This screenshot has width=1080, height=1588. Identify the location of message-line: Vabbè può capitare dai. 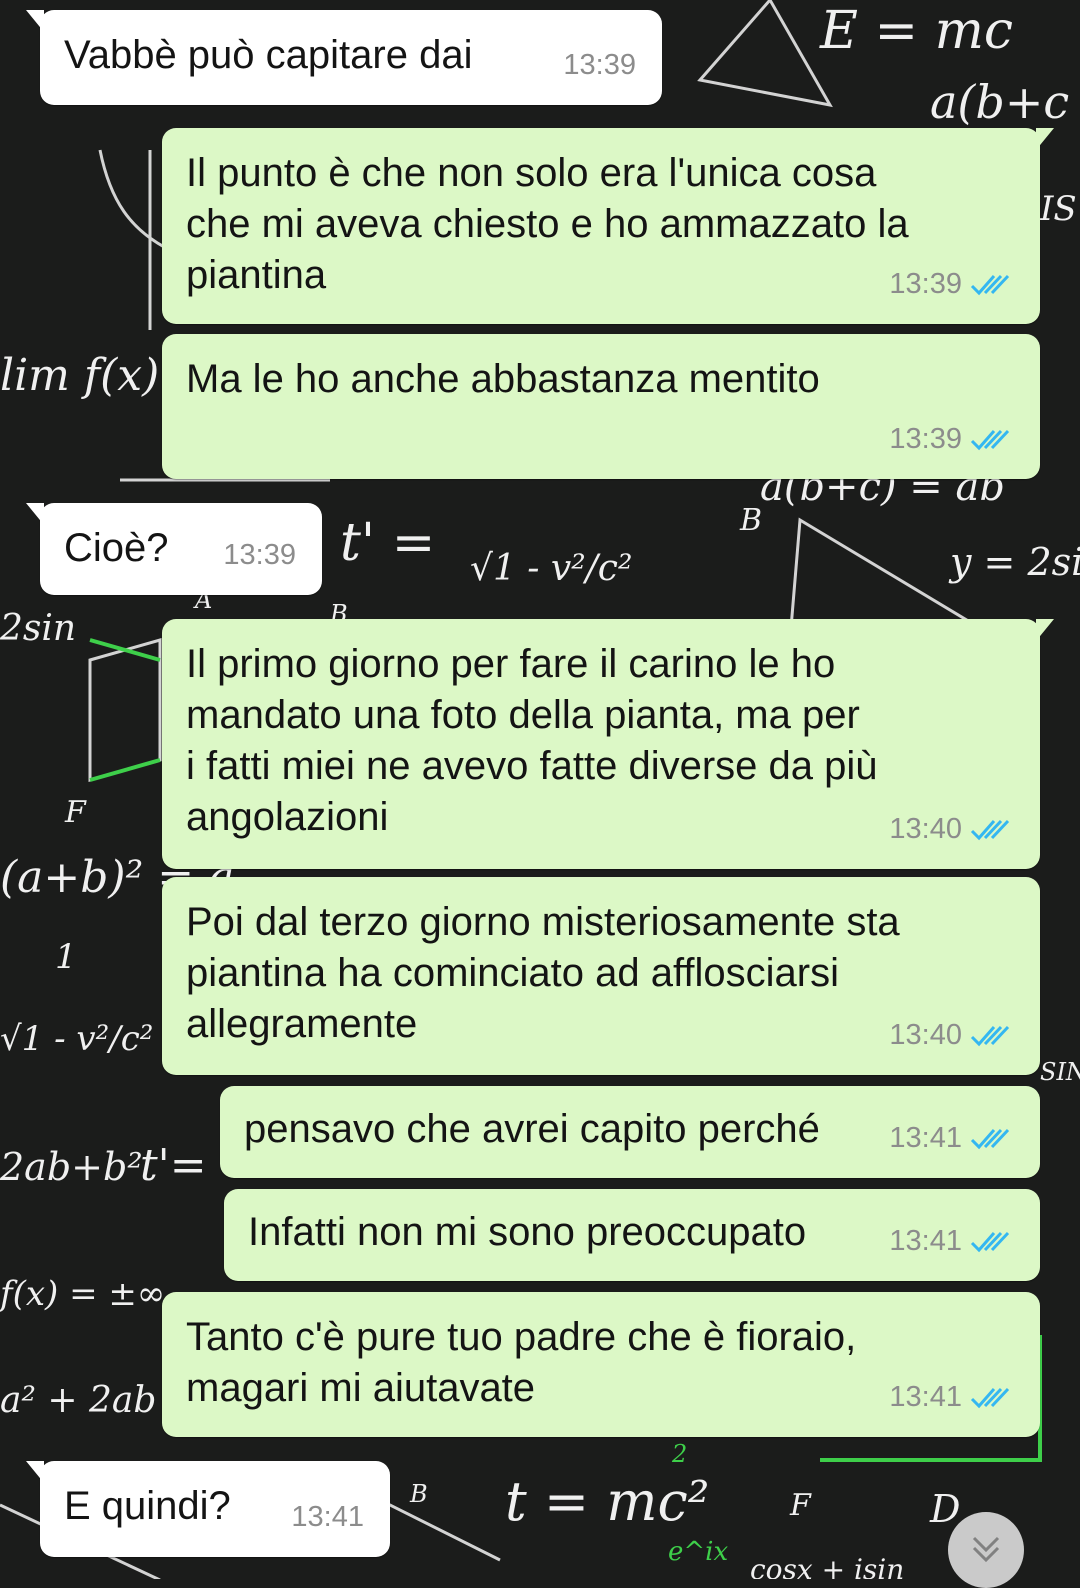
(268, 55).